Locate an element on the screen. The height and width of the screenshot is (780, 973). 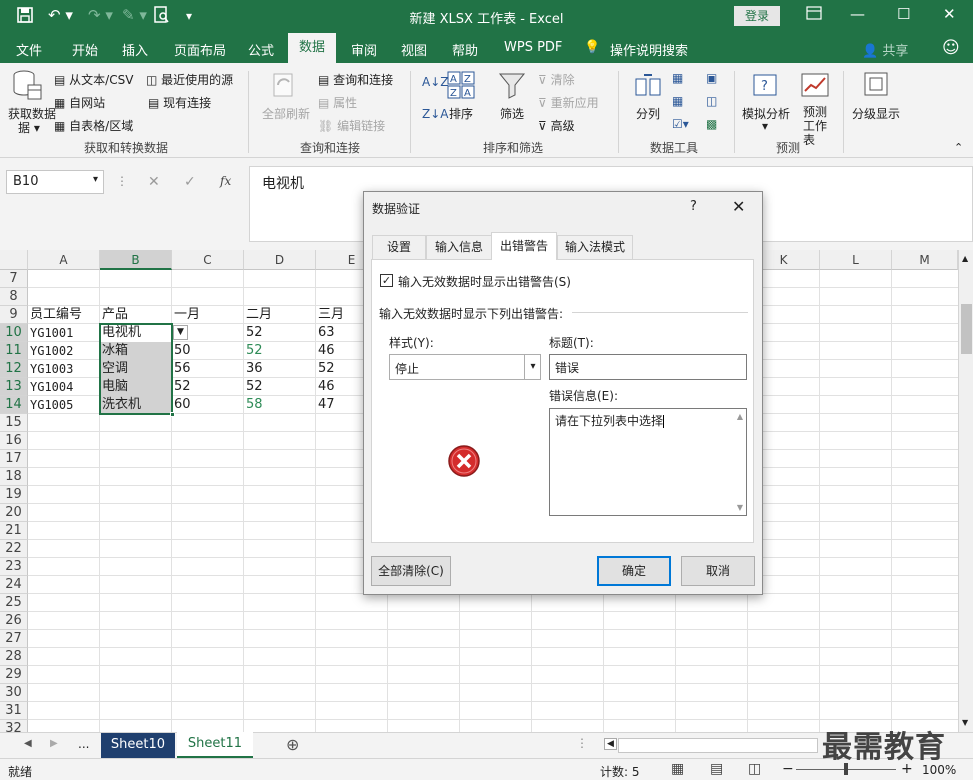
relationships-icon: ◫ is located at coordinates (711, 101).